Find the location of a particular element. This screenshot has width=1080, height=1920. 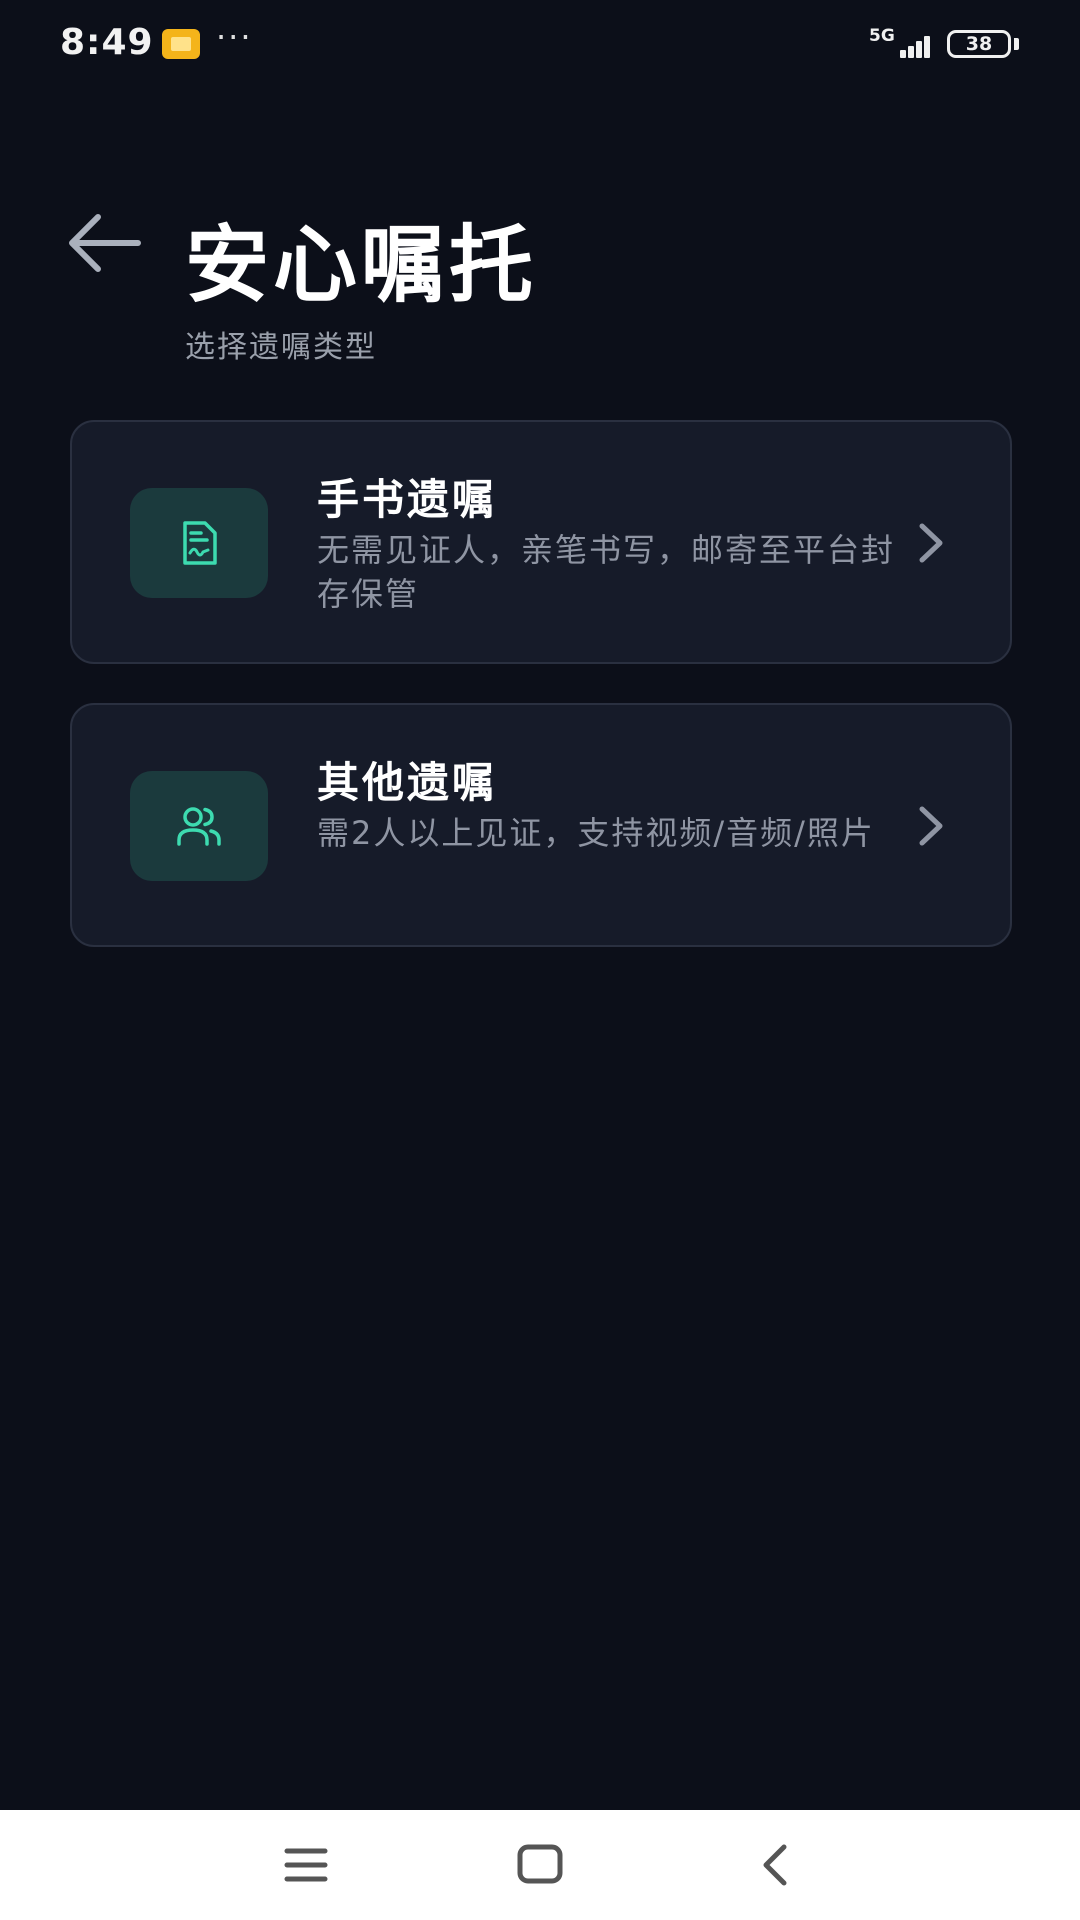

battery-level: 38 is located at coordinates (979, 44).